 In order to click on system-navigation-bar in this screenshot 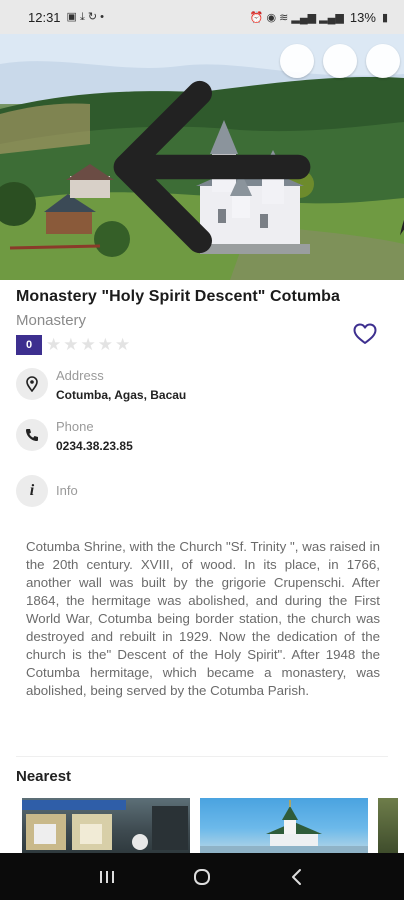, I will do `click(202, 876)`.